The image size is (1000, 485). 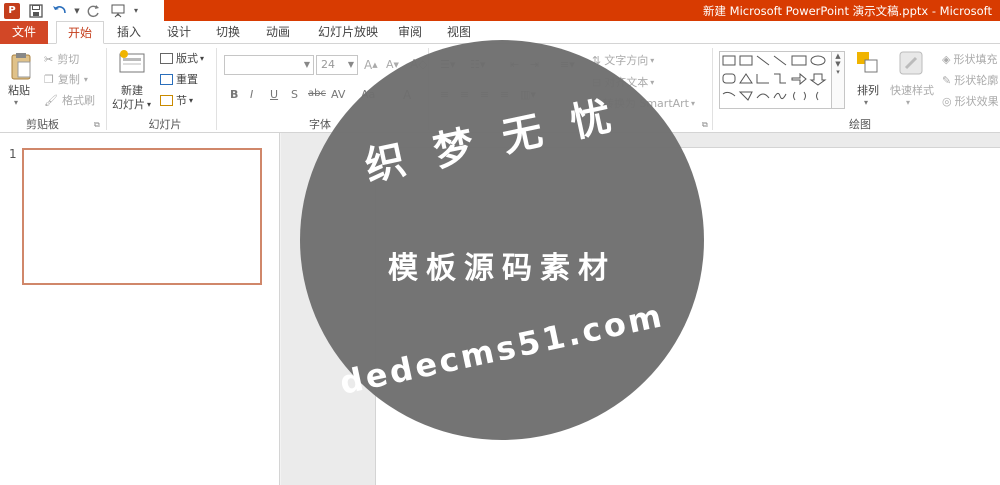 I want to click on italic-button: I, so click(x=251, y=94).